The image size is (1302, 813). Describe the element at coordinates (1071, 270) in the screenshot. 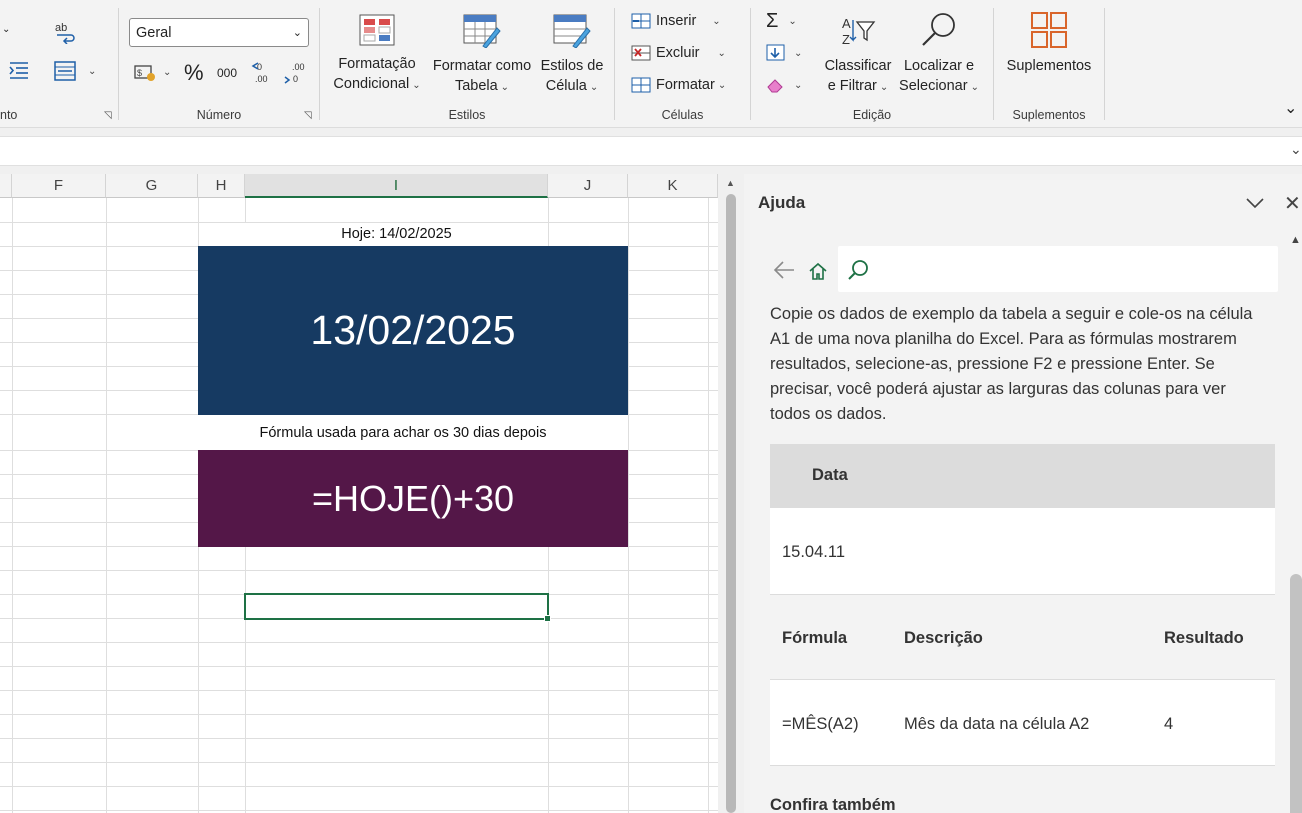

I see `help-search-input` at that location.